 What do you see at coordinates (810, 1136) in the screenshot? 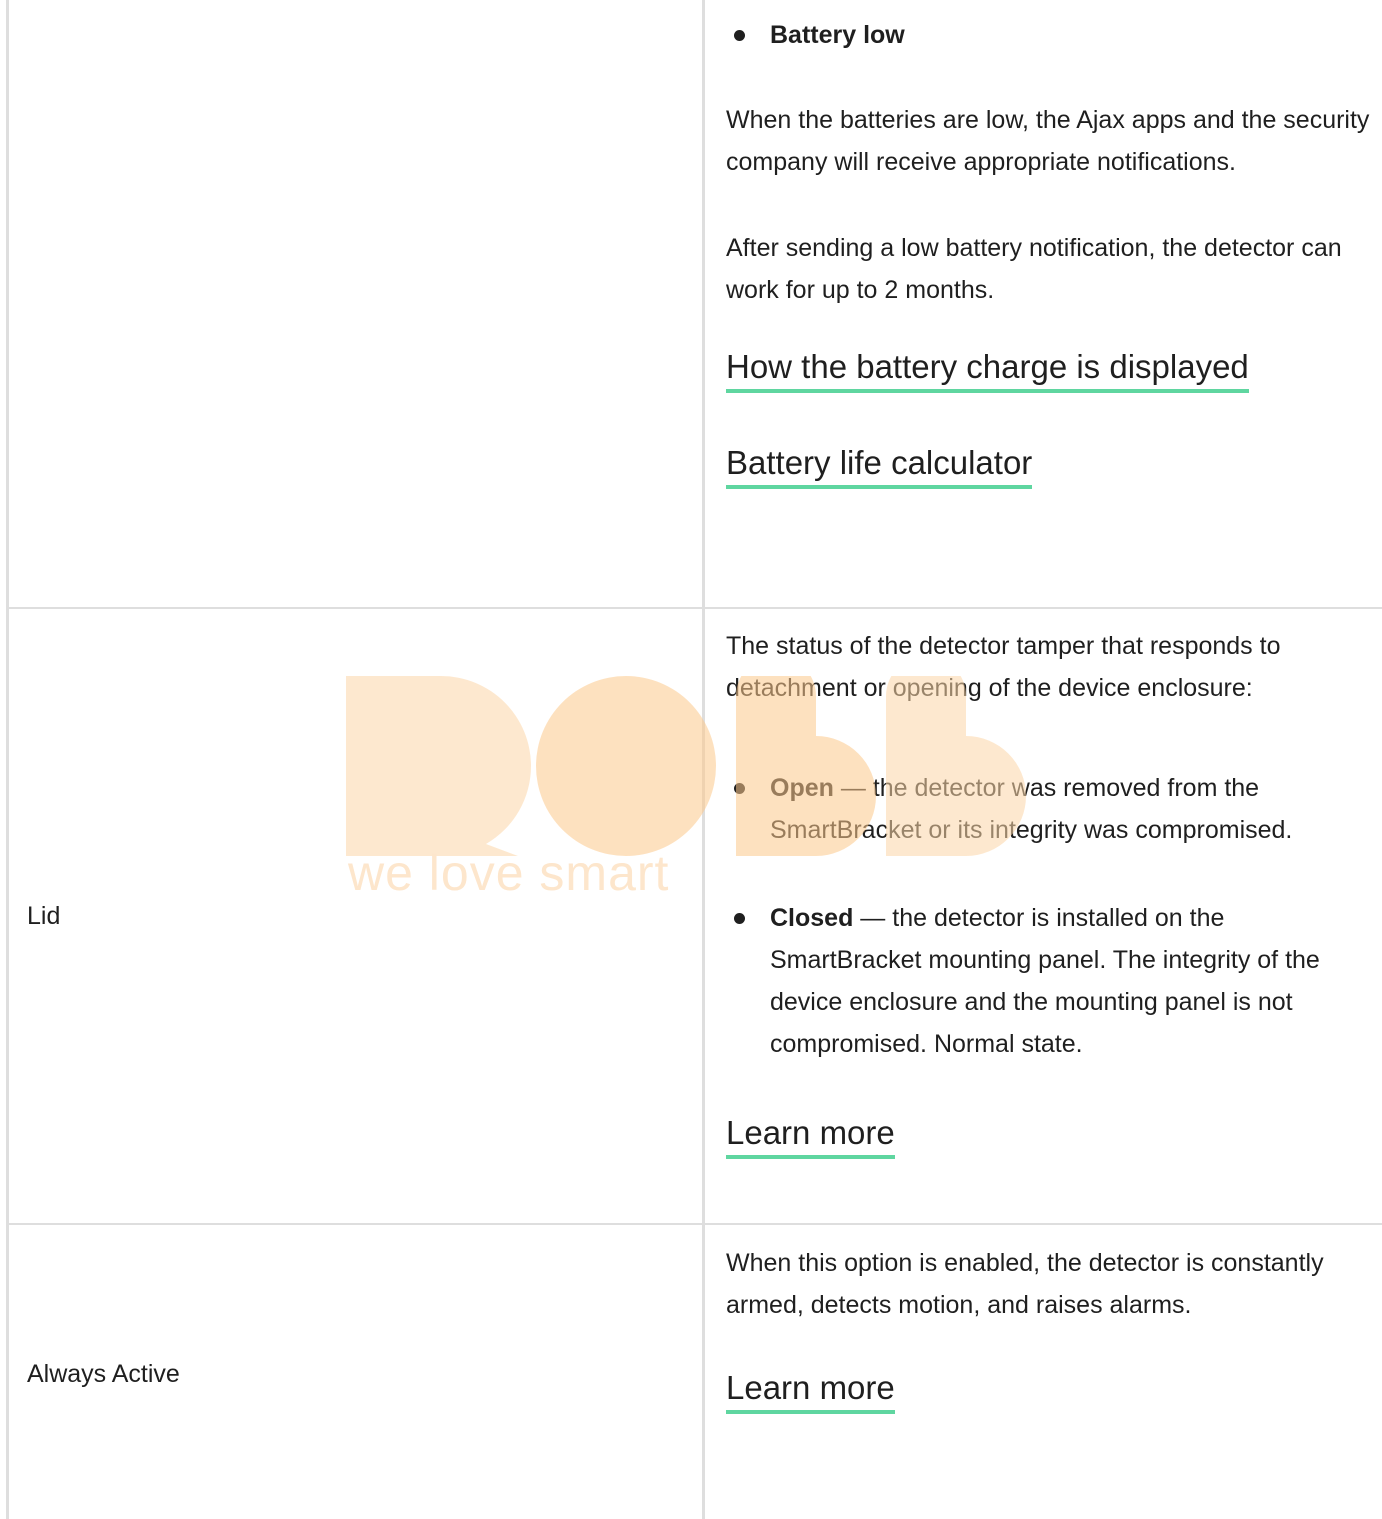
I see `lid-learn-more-link: Learn more` at bounding box center [810, 1136].